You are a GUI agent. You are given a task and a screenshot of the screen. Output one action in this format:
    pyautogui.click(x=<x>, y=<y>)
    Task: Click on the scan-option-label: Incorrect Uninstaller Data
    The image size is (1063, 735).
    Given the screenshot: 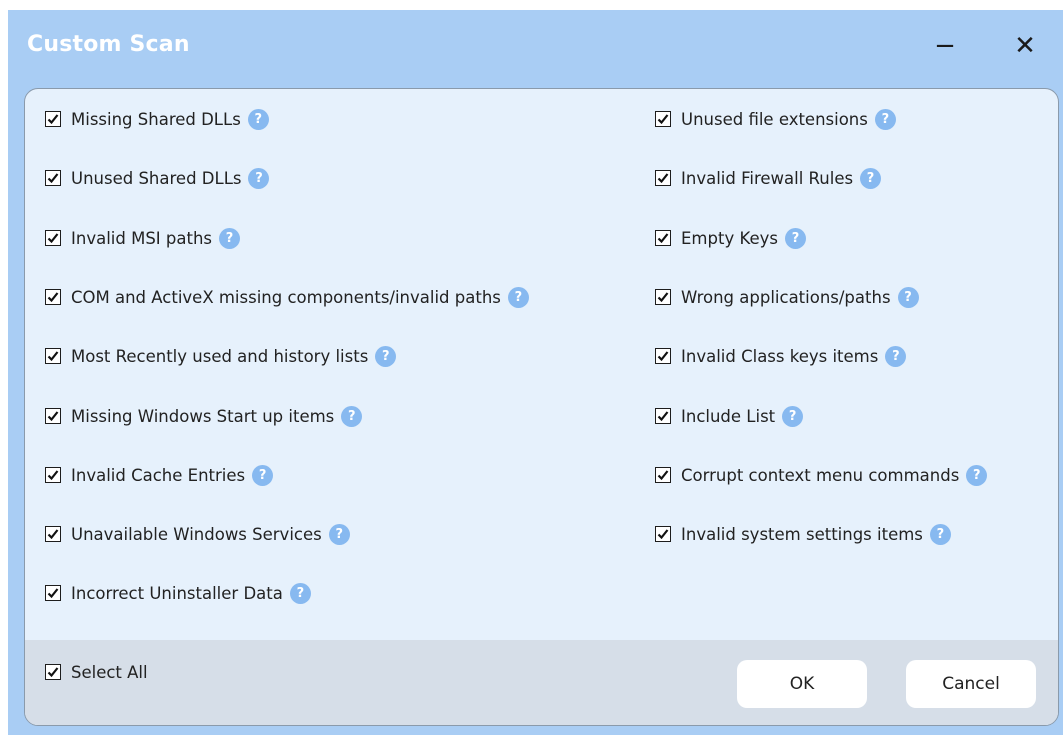 What is the action you would take?
    pyautogui.click(x=177, y=593)
    